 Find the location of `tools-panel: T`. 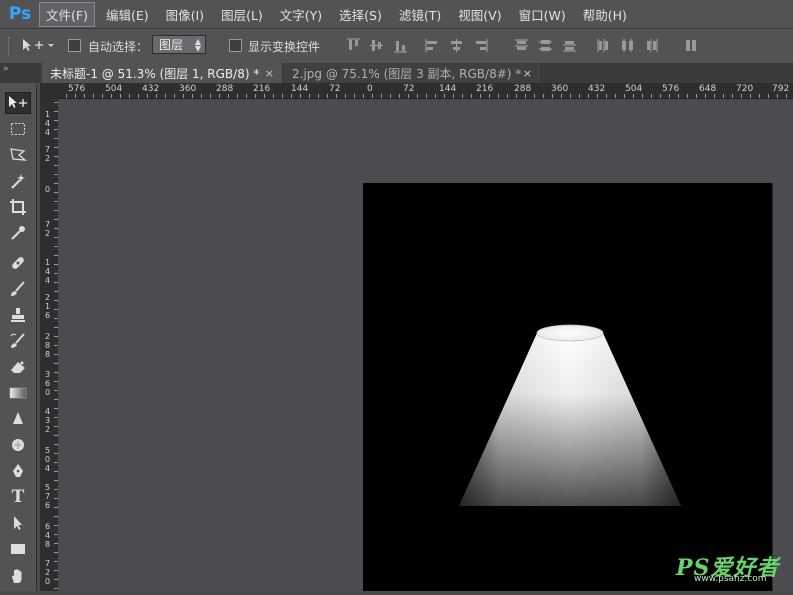

tools-panel: T is located at coordinates (18, 337).